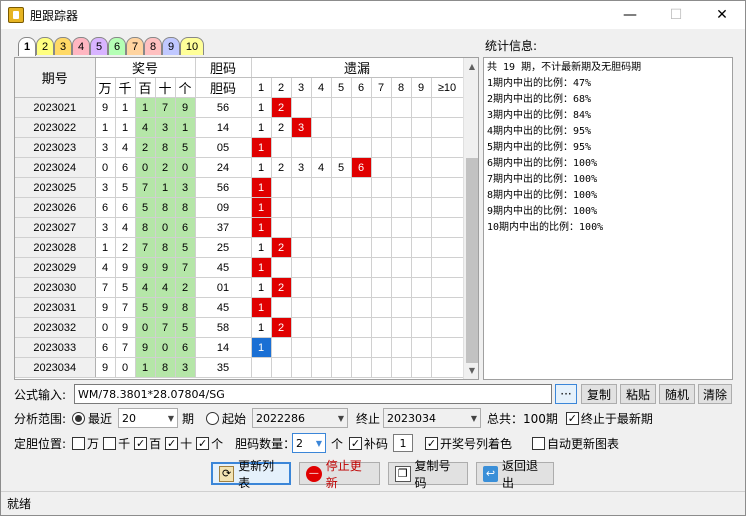 Image resolution: width=746 pixels, height=516 pixels. I want to click on table-row: 2023031 9 7 5 9 8 45 1, so click(239, 307).